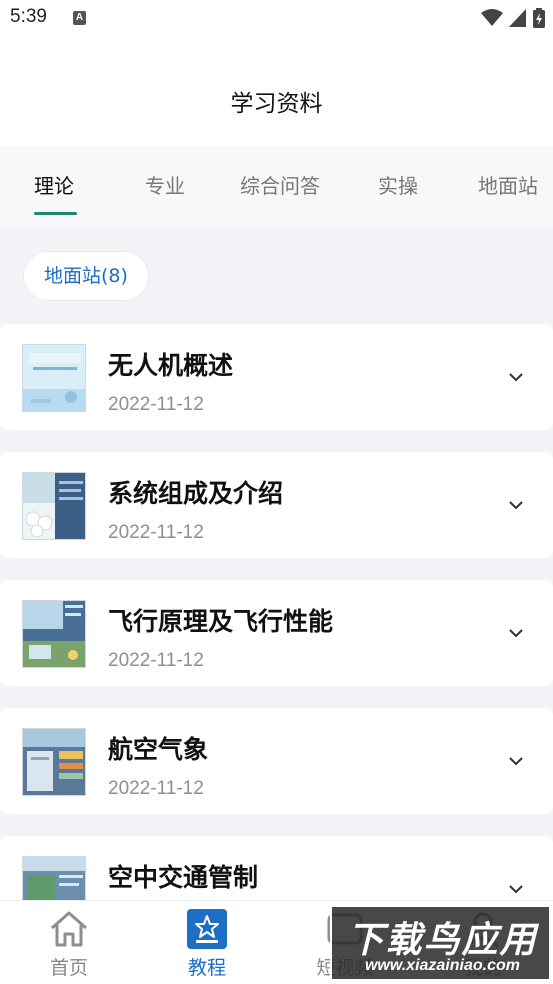 The width and height of the screenshot is (553, 984). Describe the element at coordinates (158, 749) in the screenshot. I see `item-title: 航空气象` at that location.